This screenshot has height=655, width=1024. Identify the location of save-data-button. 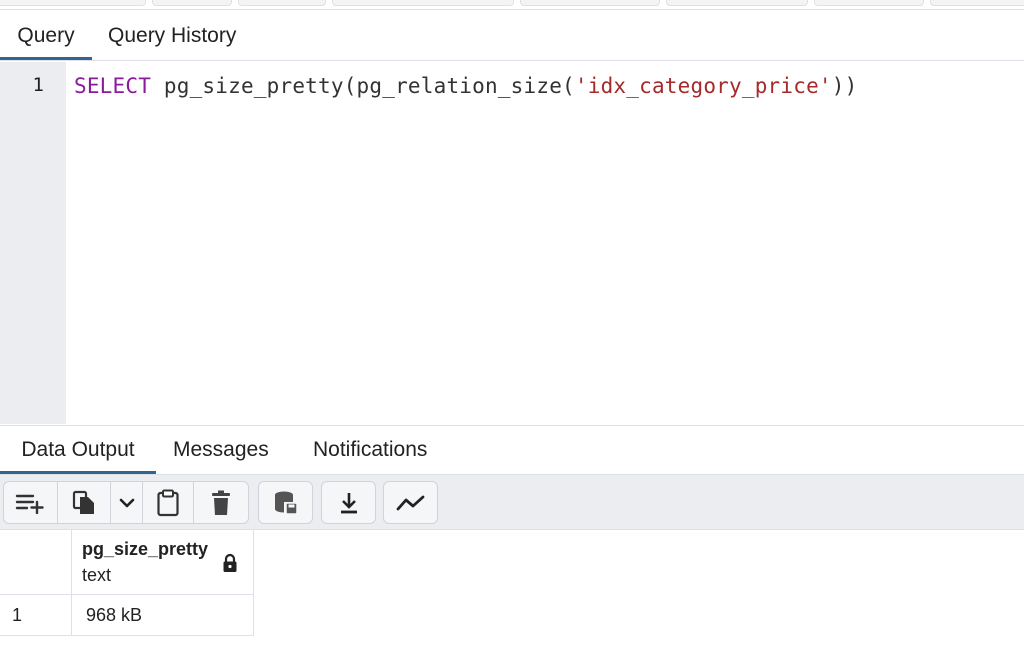
(285, 502).